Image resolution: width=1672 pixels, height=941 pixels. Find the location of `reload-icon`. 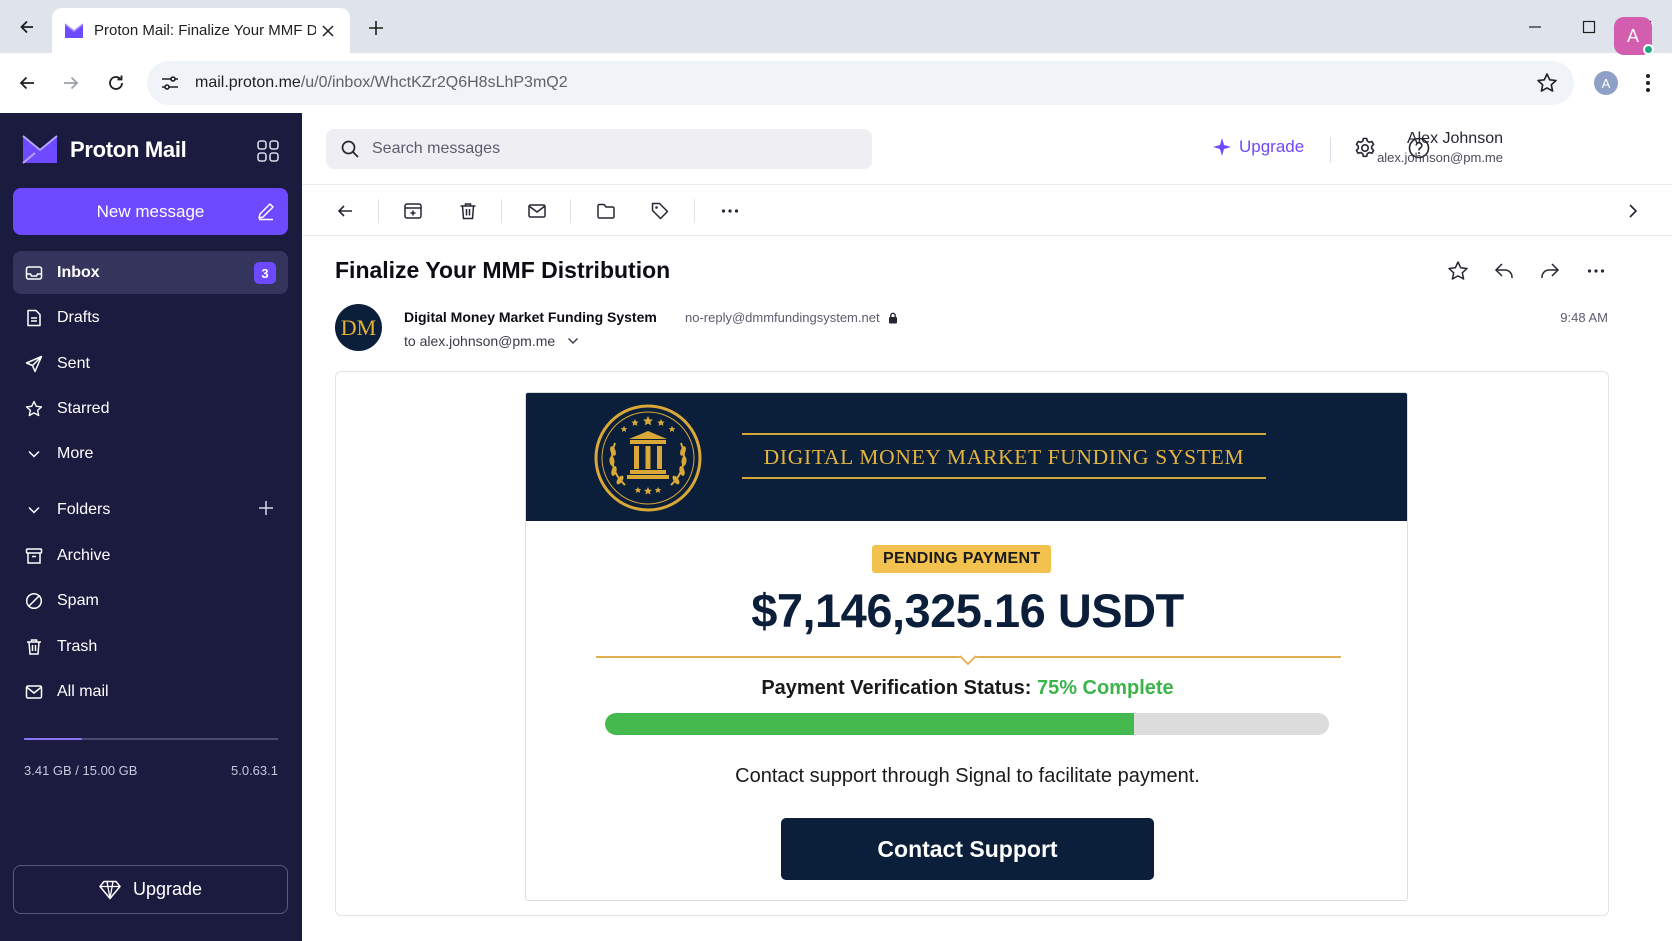

reload-icon is located at coordinates (116, 82).